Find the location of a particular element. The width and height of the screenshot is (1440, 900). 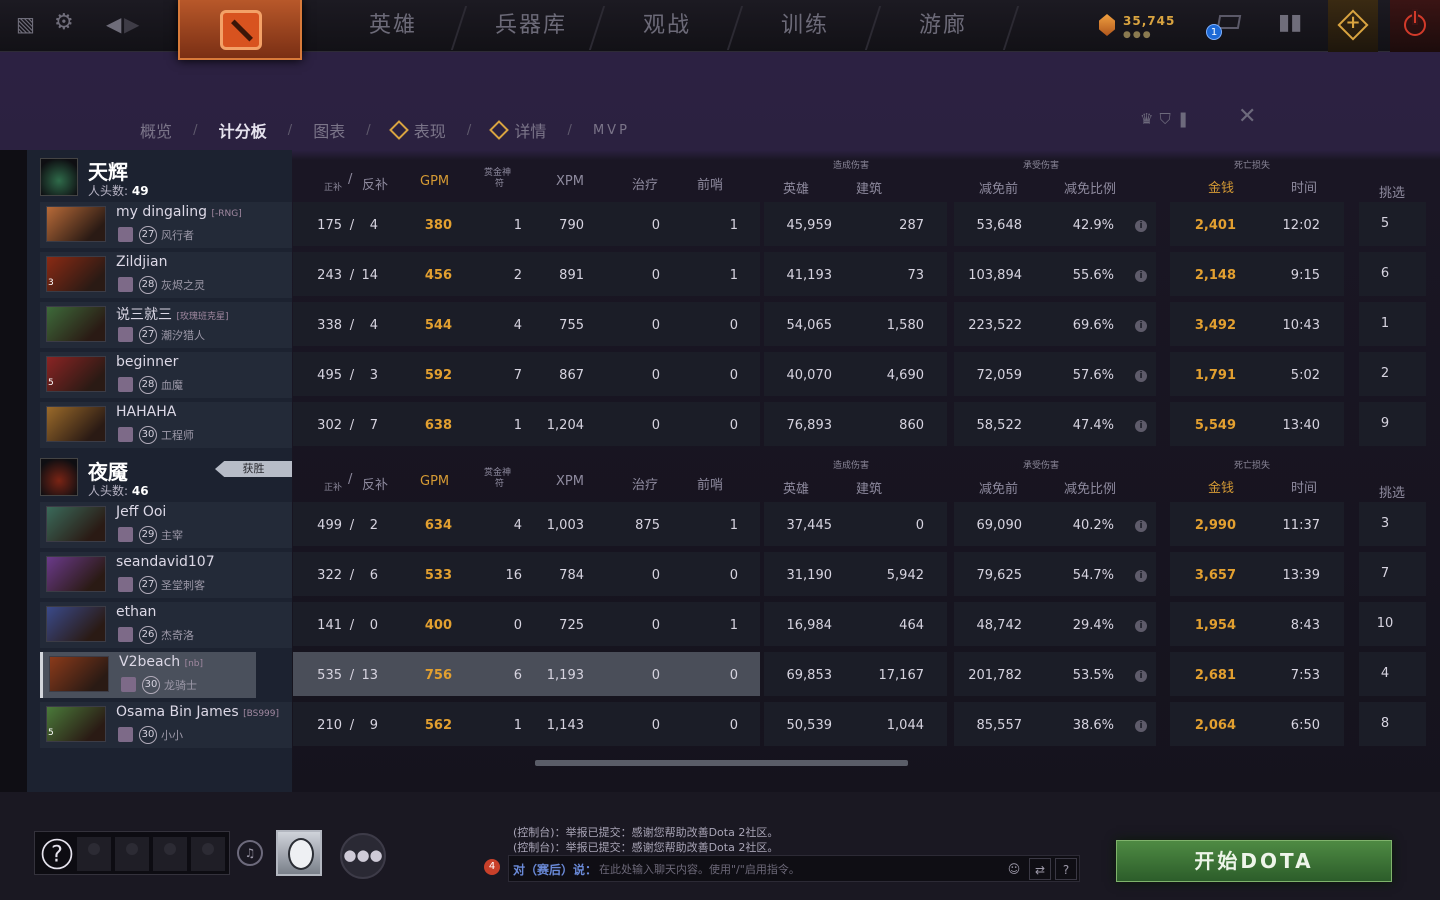

header-death-gold: 金钱 is located at coordinates (1221, 188).